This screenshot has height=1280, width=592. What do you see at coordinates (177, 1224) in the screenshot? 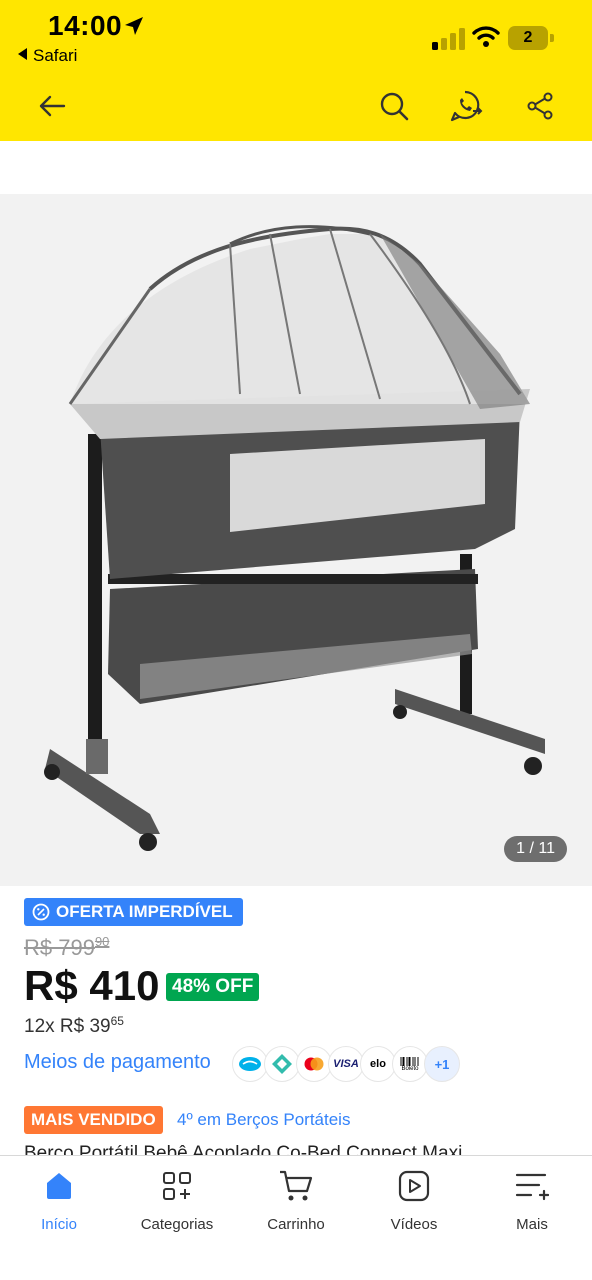
I see `nav-label-categories: Categorias` at bounding box center [177, 1224].